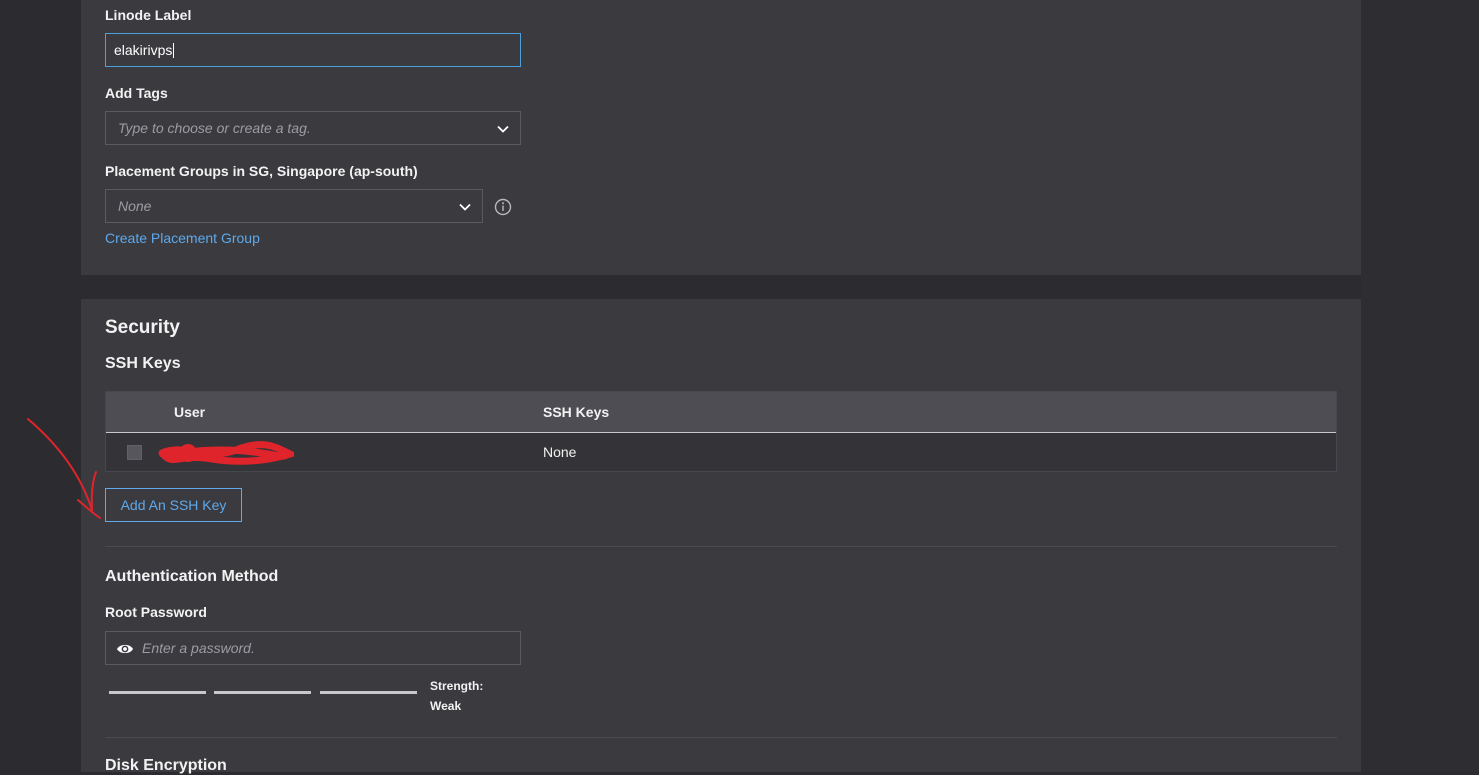 The image size is (1479, 775). Describe the element at coordinates (142, 327) in the screenshot. I see `security-heading: Security` at that location.